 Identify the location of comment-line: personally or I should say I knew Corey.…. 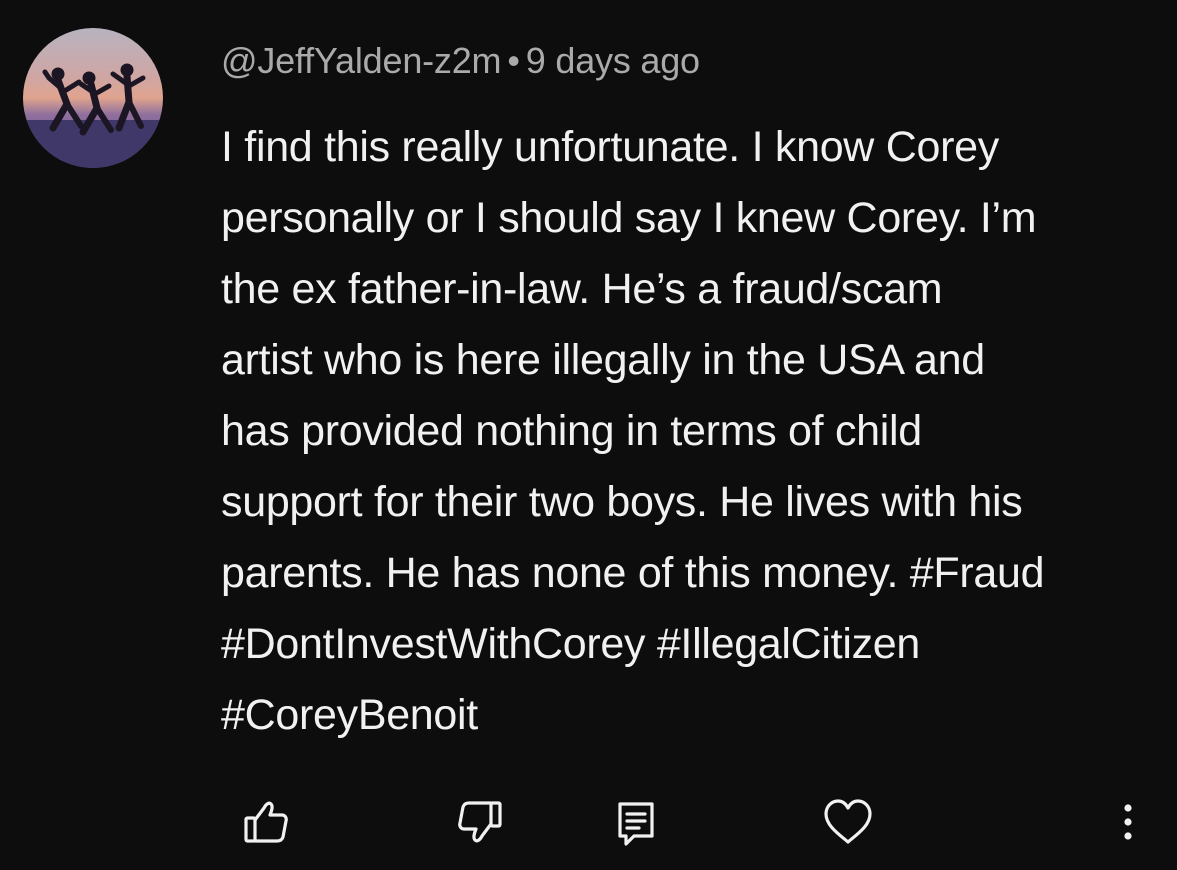
(629, 218).